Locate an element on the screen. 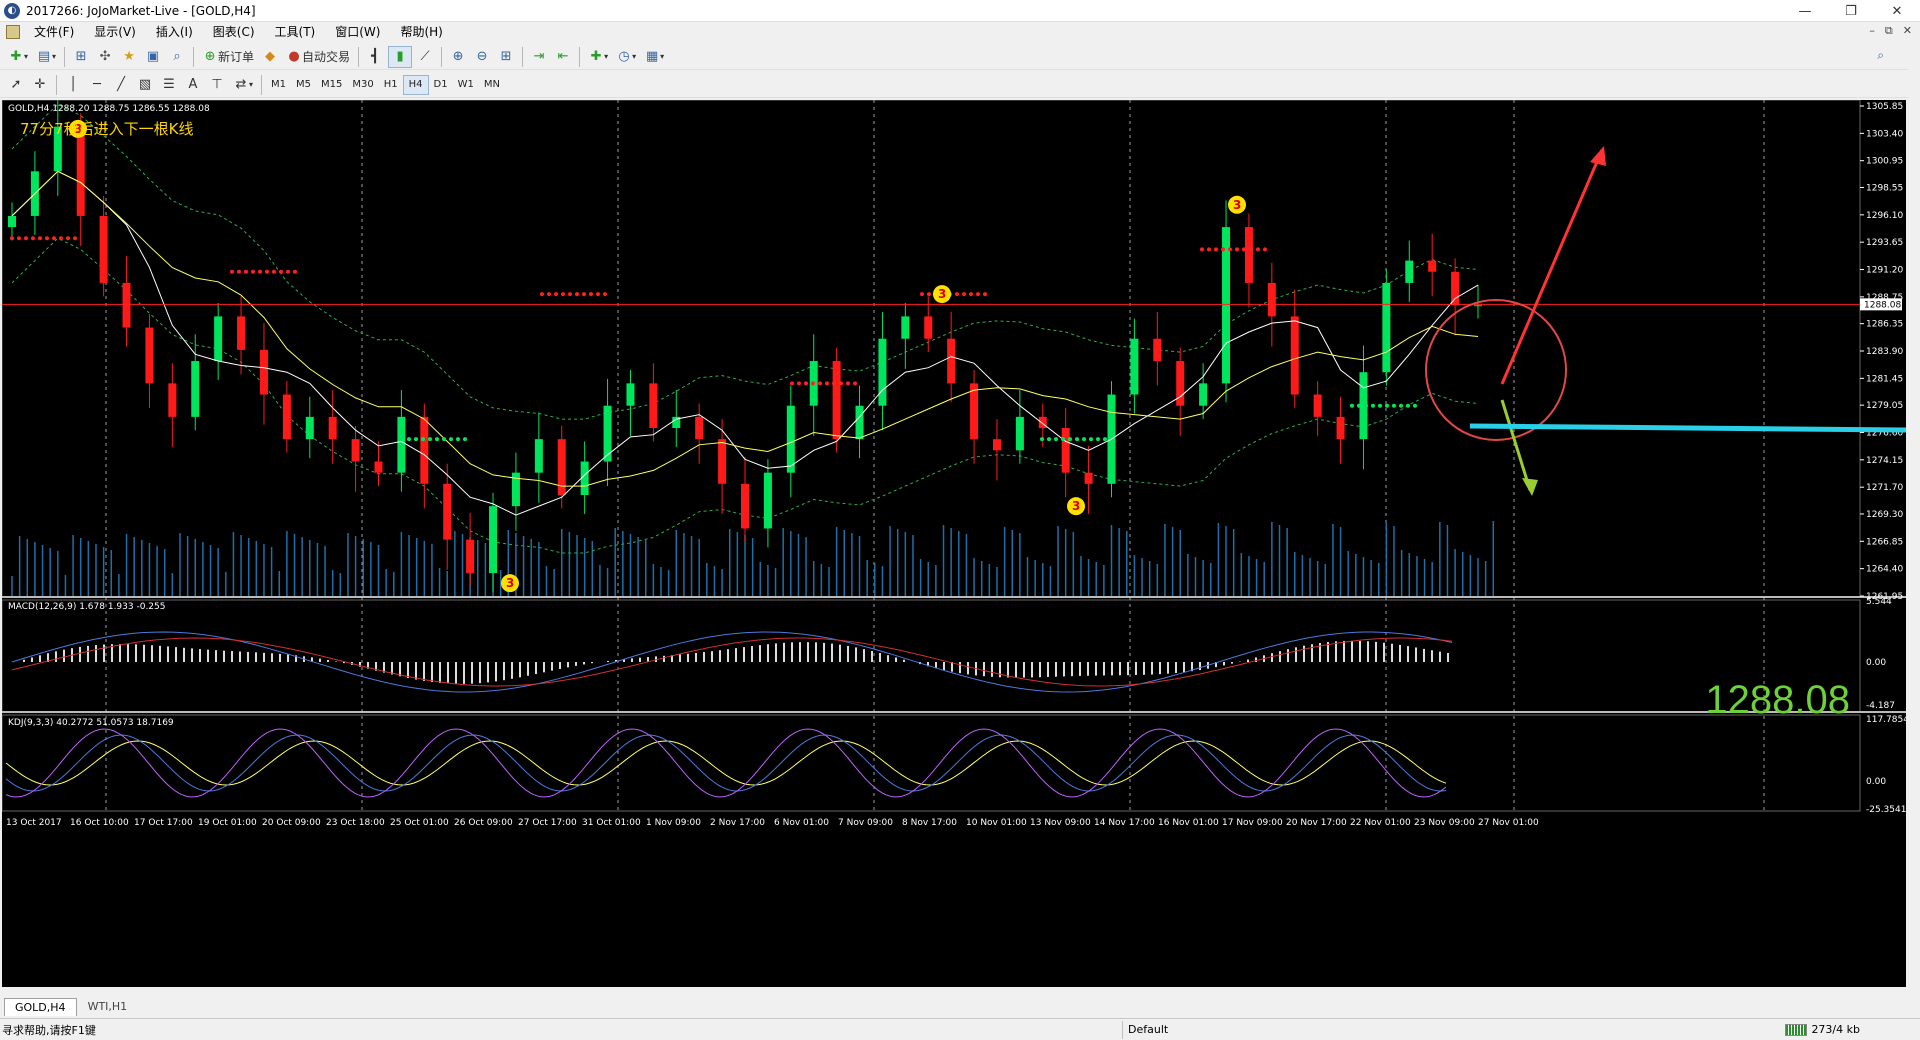  fibonacci-button: ☰ is located at coordinates (169, 85).